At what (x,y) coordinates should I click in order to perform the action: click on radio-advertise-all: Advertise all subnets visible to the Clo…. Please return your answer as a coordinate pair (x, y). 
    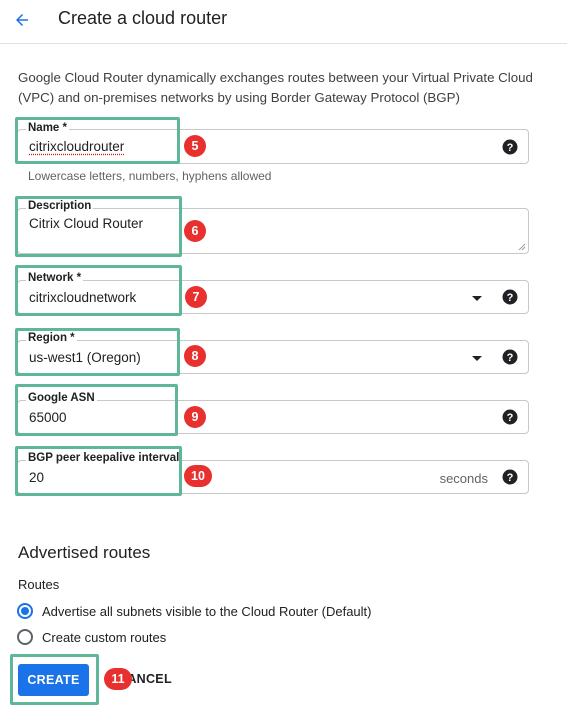
    Looking at the image, I should click on (194, 611).